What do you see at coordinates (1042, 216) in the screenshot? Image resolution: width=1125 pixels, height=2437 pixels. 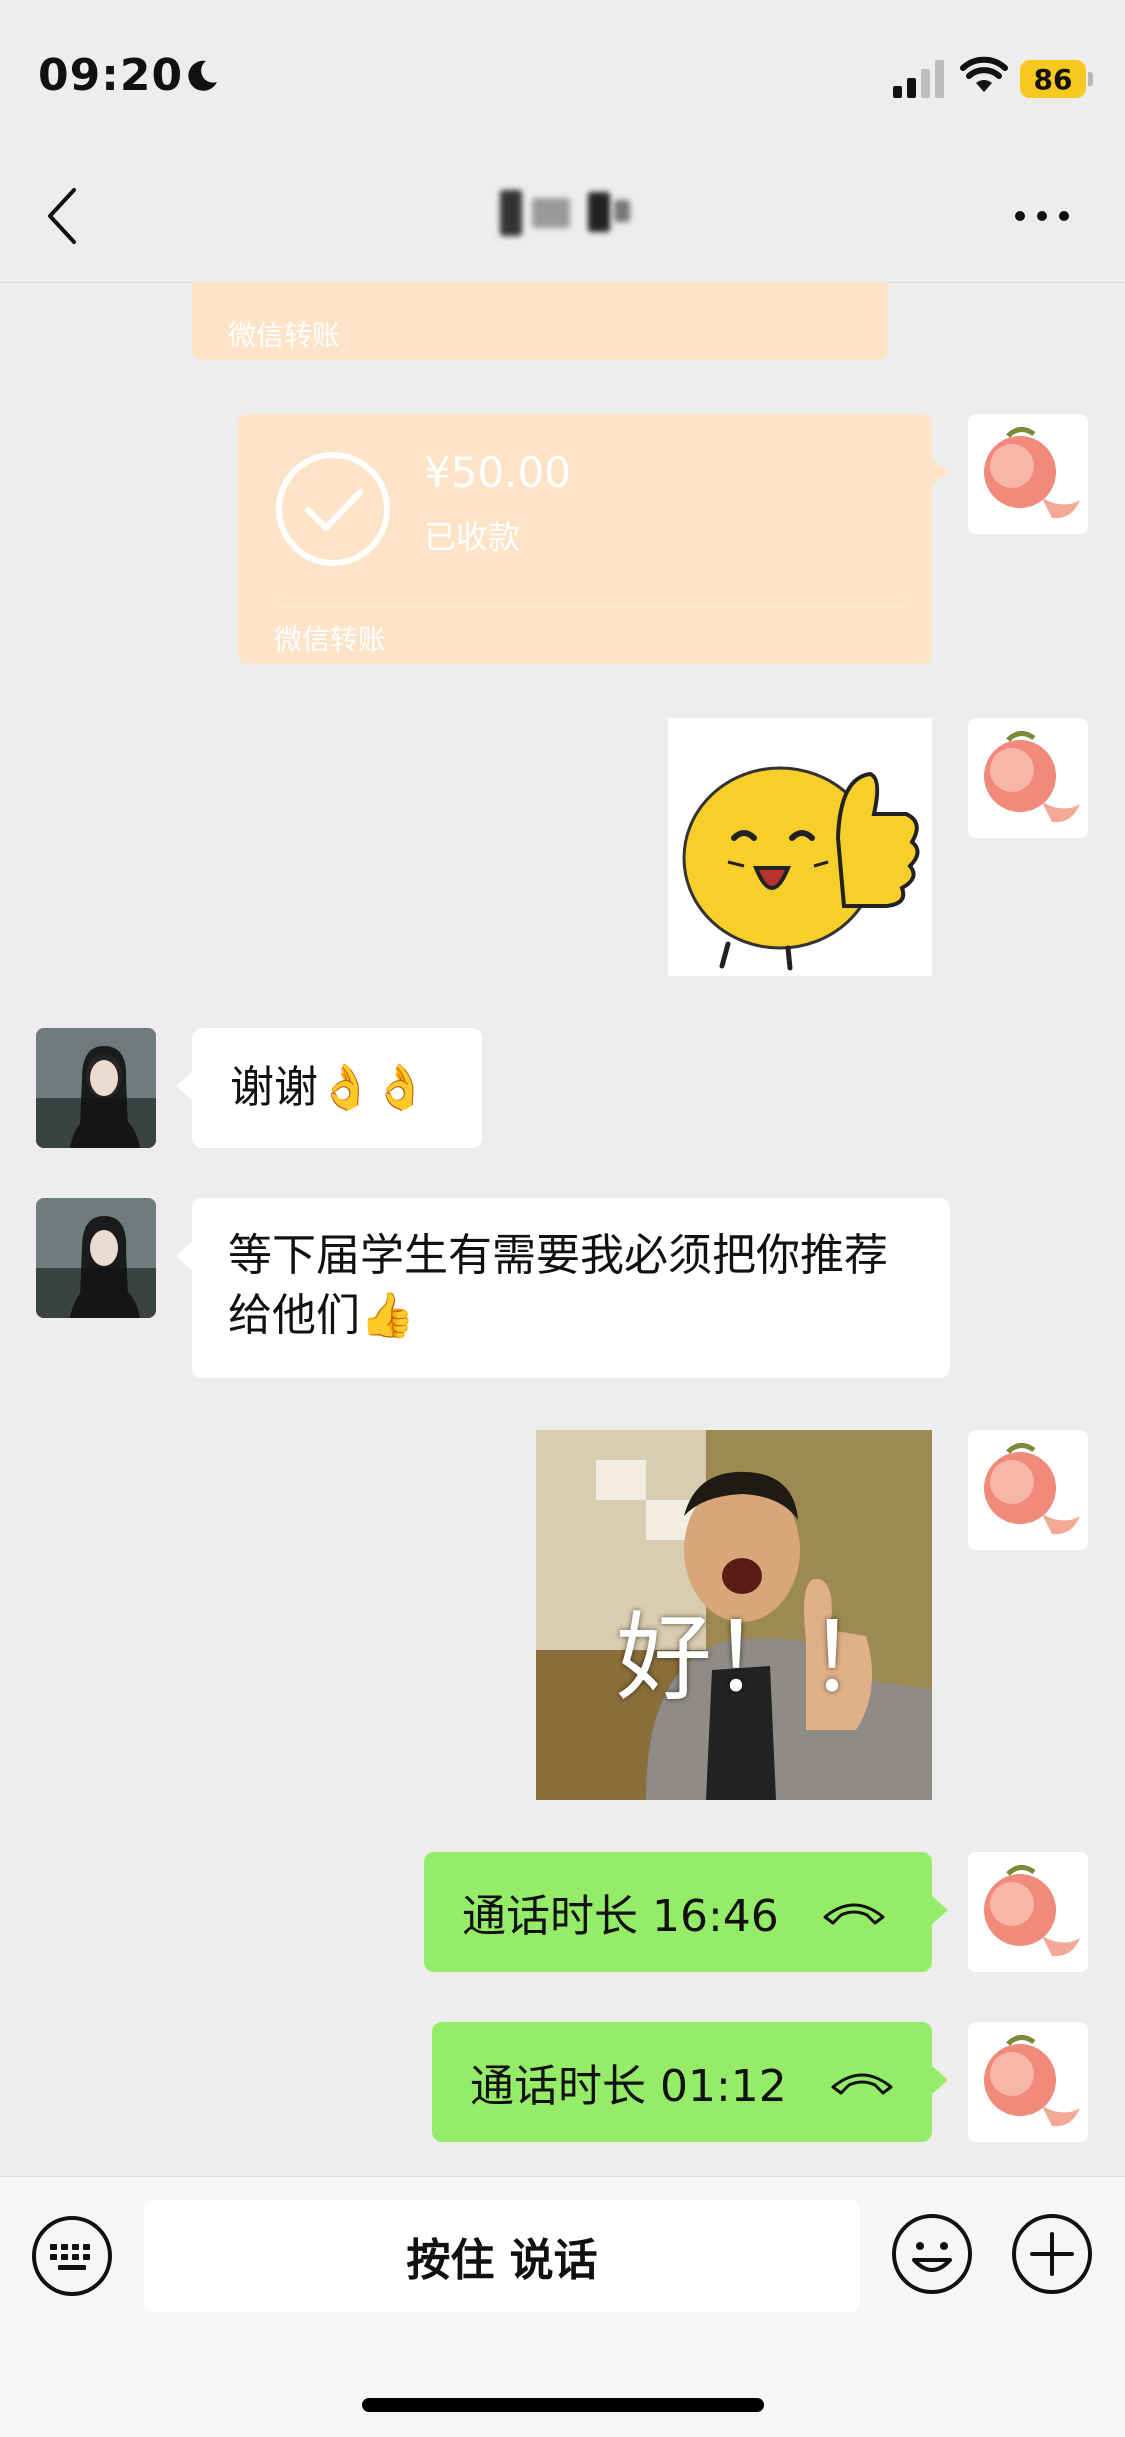 I see `more-icon` at bounding box center [1042, 216].